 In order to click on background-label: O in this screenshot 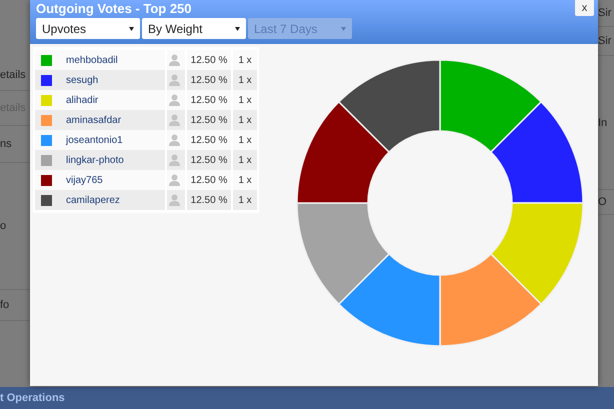, I will do `click(602, 202)`.